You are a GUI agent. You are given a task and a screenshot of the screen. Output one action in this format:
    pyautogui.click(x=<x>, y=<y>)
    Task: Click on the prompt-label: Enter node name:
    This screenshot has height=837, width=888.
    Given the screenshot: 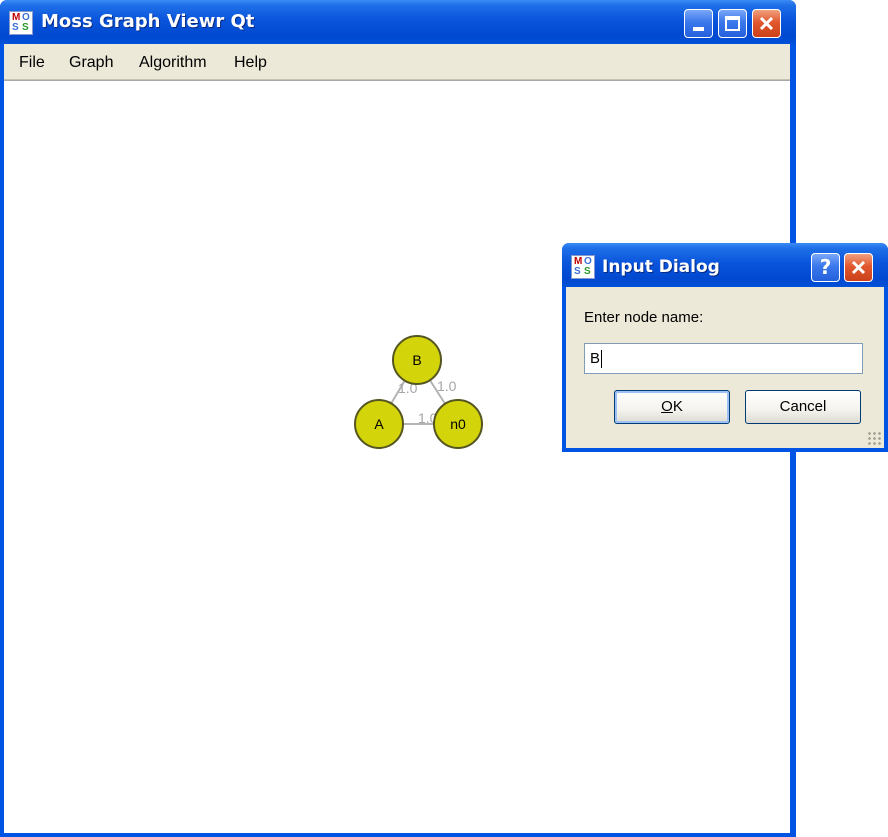 What is the action you would take?
    pyautogui.click(x=644, y=317)
    